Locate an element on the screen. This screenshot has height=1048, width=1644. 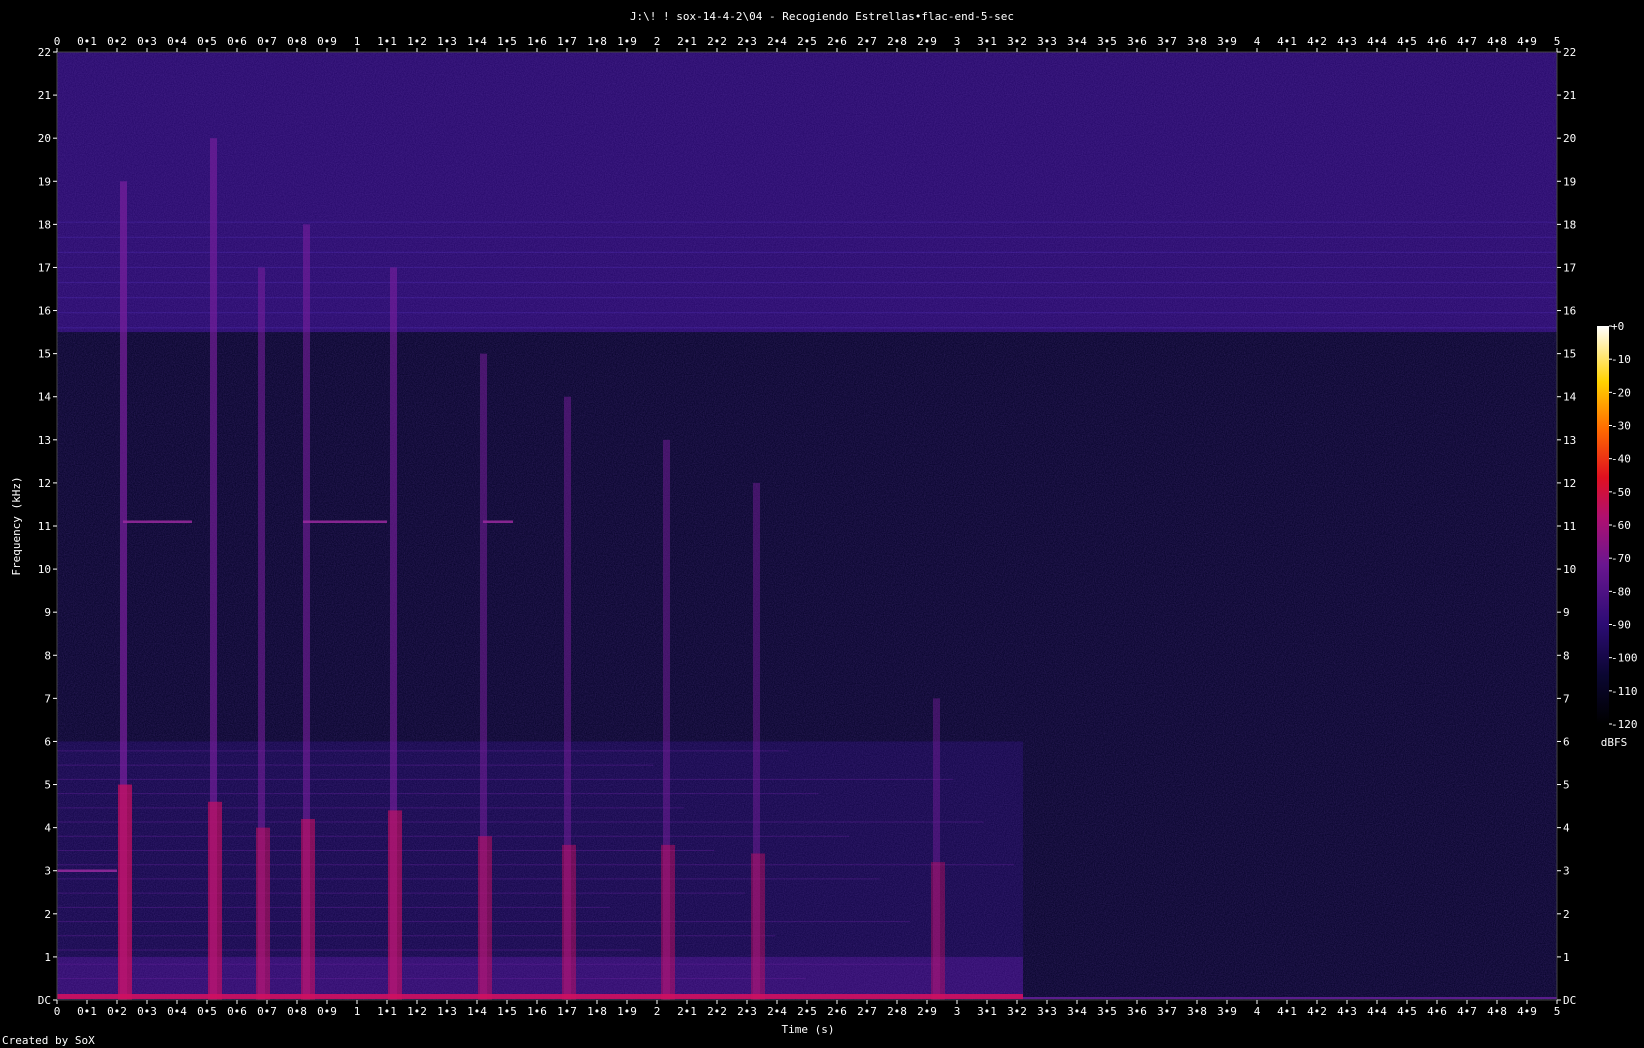
y-tick-label: 1 is located at coordinates (1566, 957).